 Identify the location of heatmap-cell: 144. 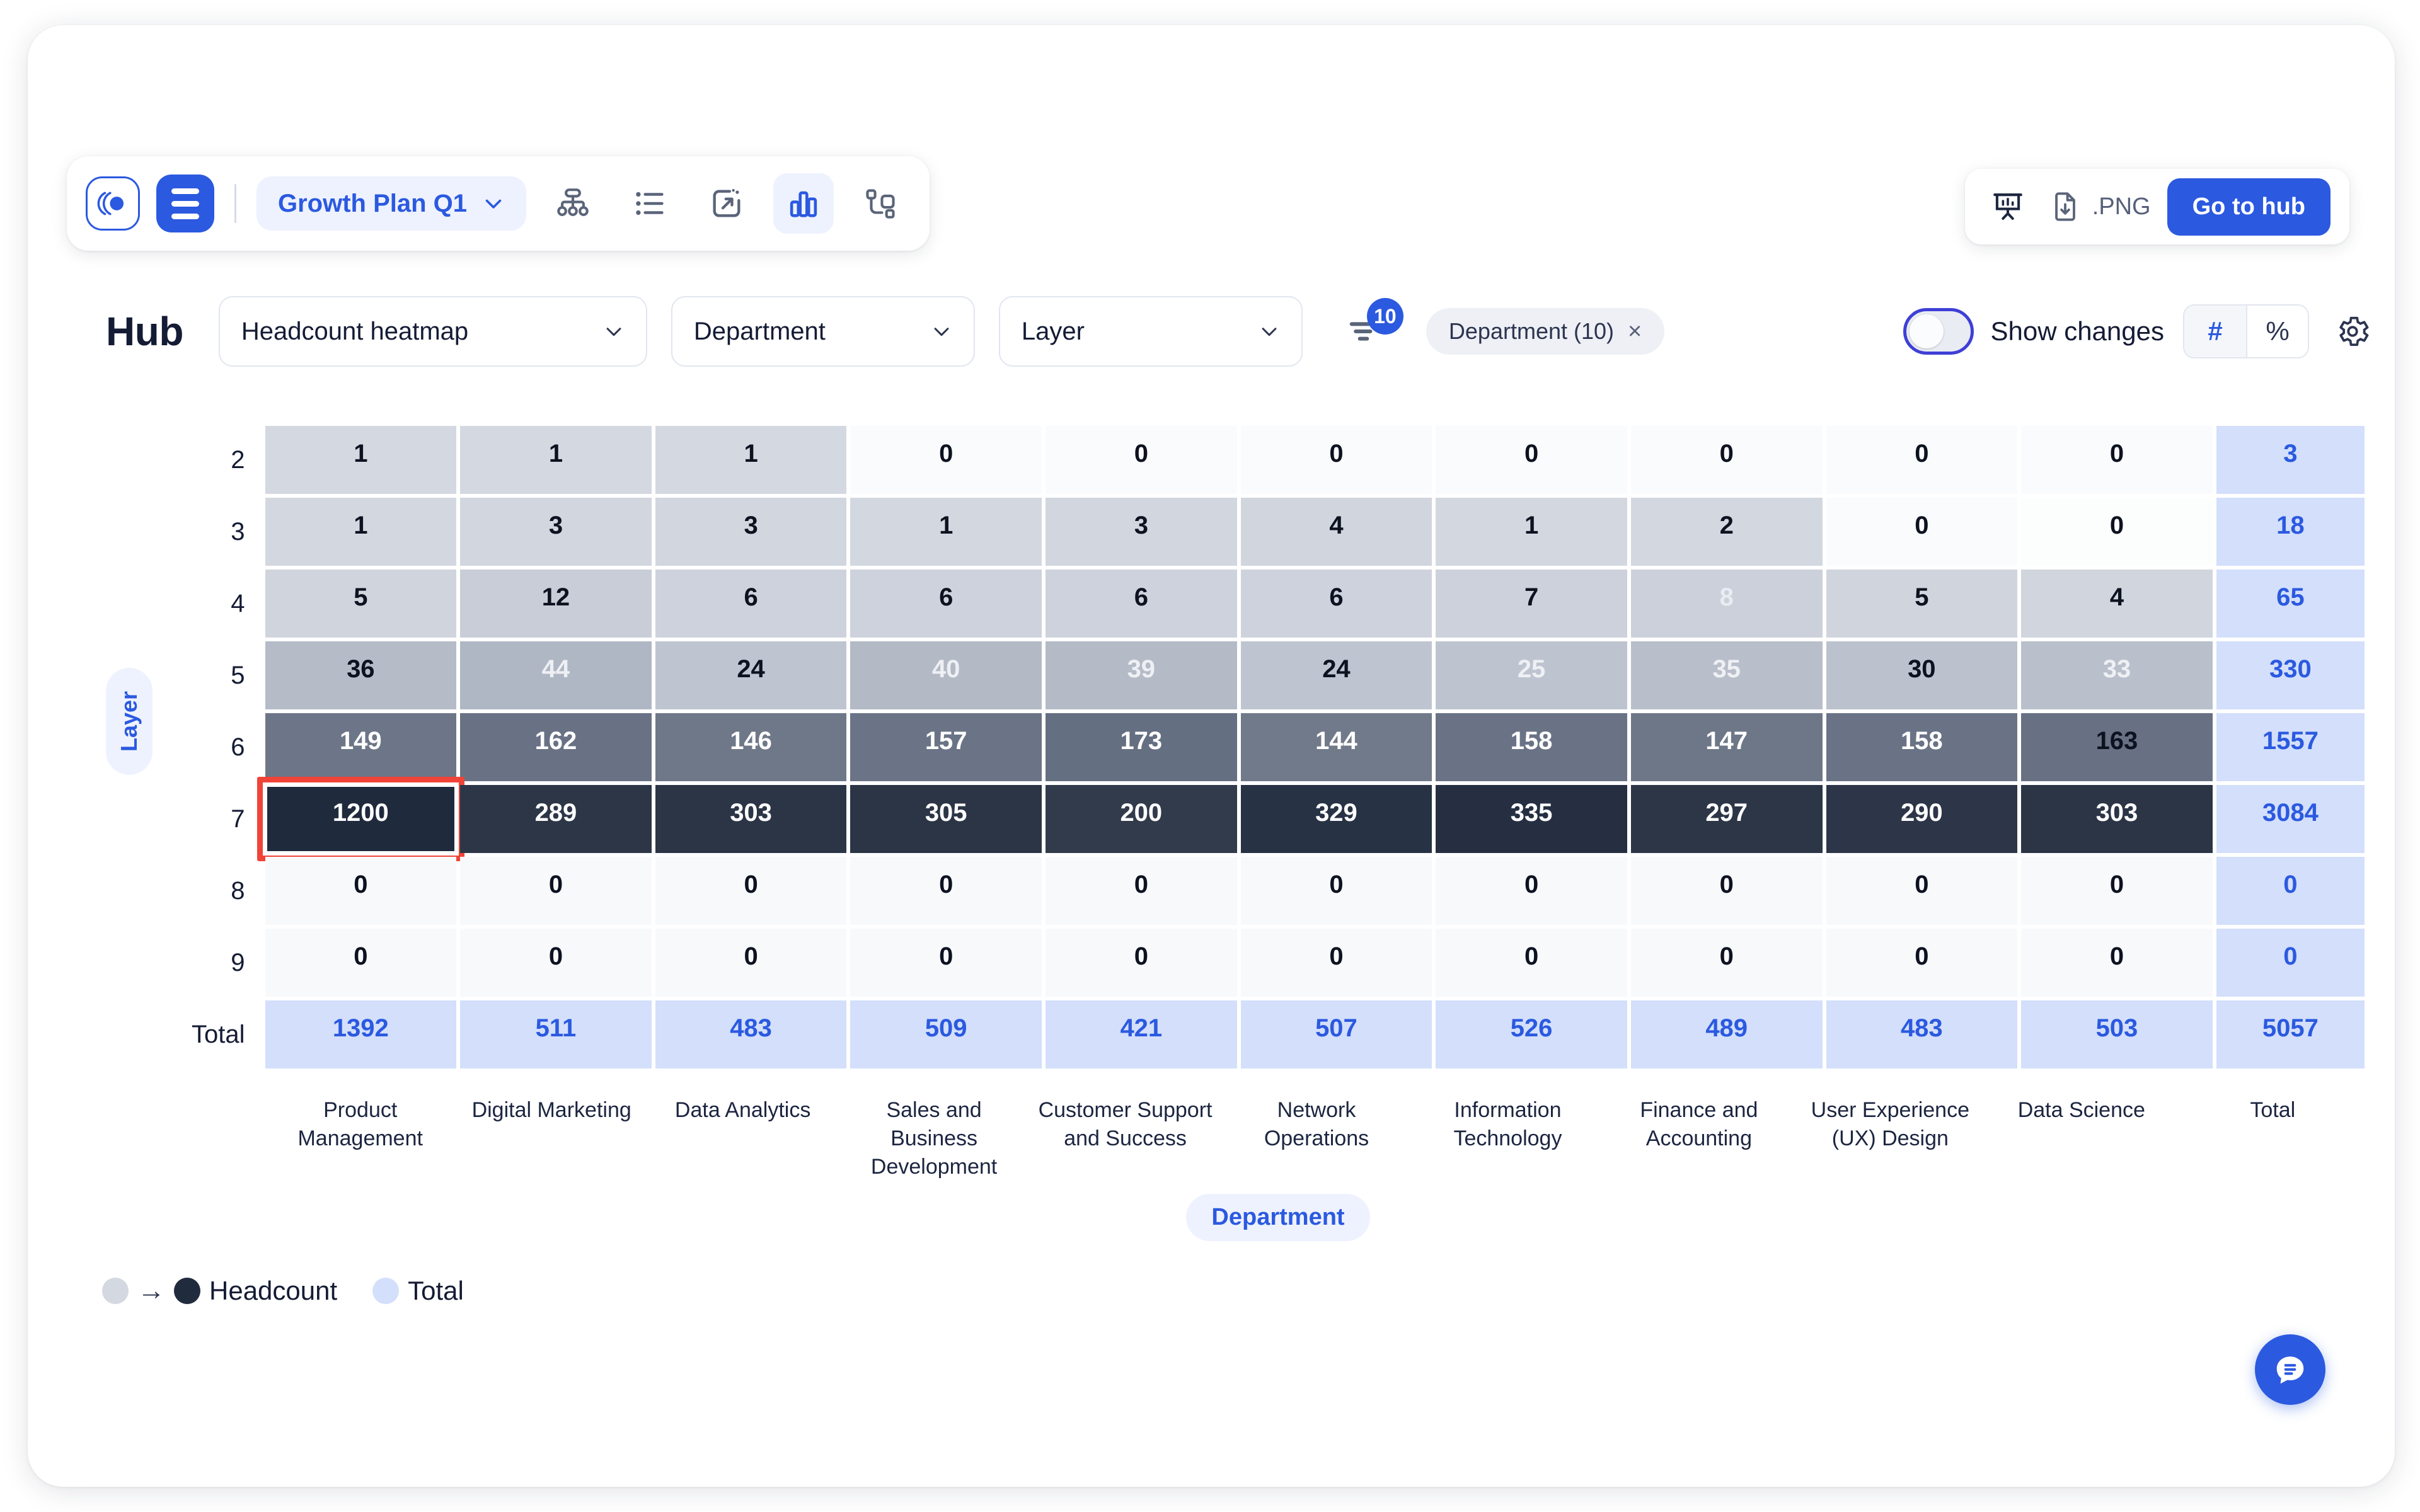
(1336, 747).